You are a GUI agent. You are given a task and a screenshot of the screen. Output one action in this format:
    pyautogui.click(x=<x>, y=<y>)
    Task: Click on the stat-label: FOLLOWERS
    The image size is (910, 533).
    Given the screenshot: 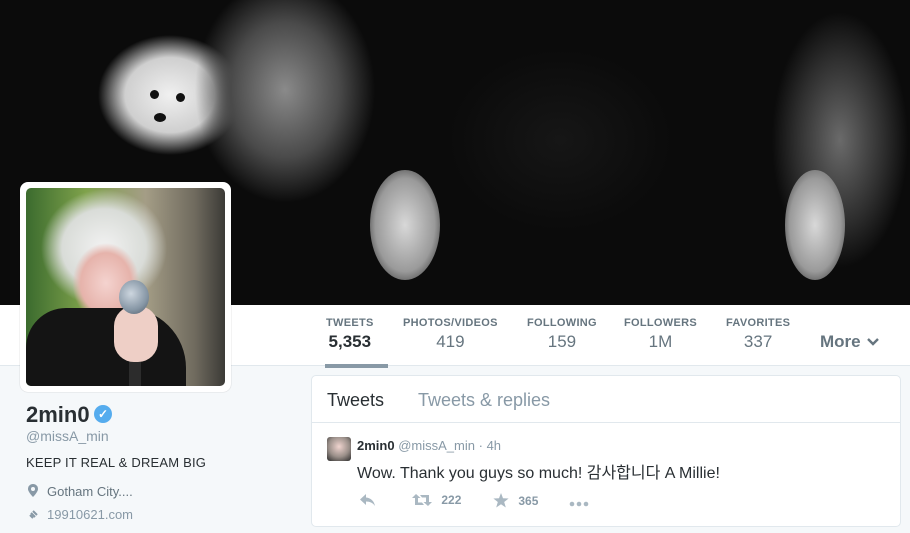 What is the action you would take?
    pyautogui.click(x=660, y=323)
    